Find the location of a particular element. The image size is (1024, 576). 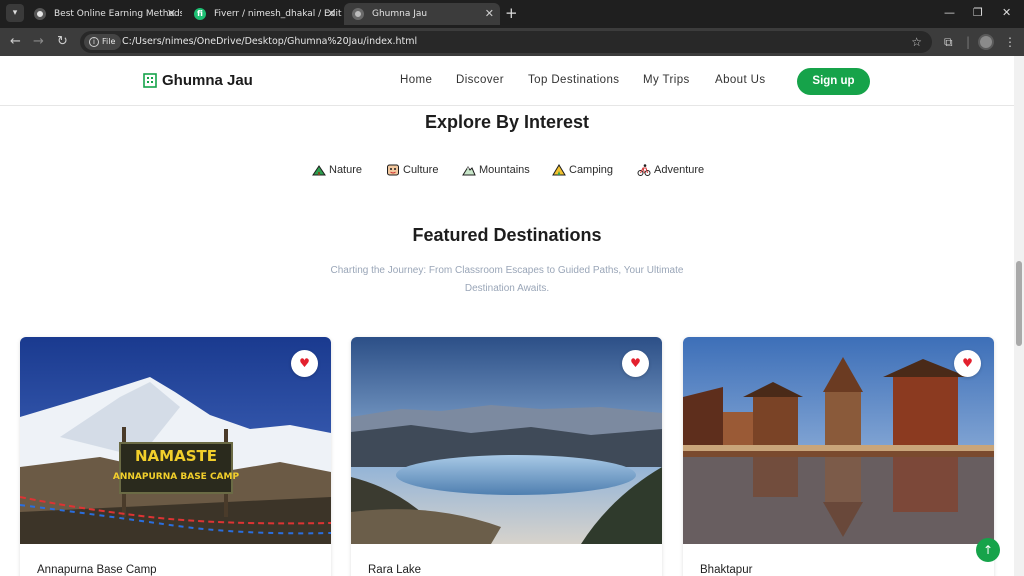

close-window-icon: ✕ is located at coordinates (1006, 13).